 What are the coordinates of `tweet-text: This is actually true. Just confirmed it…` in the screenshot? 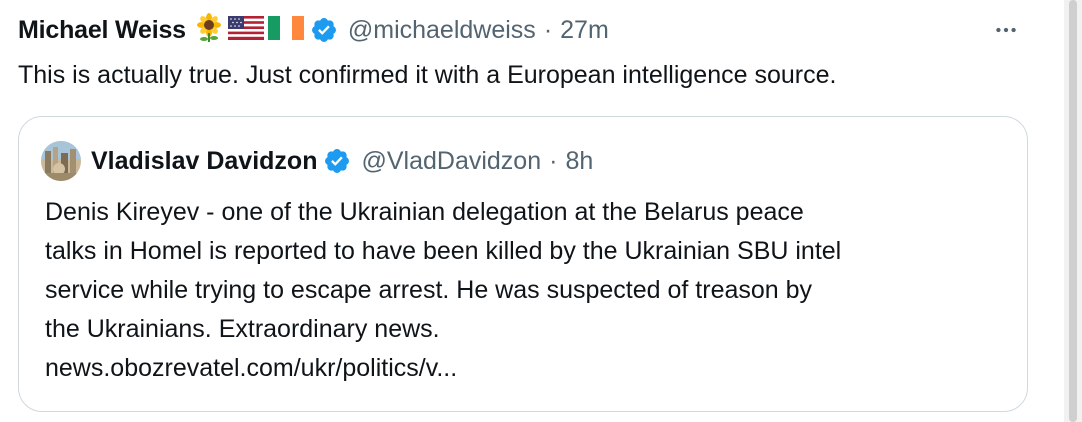 It's located at (427, 75).